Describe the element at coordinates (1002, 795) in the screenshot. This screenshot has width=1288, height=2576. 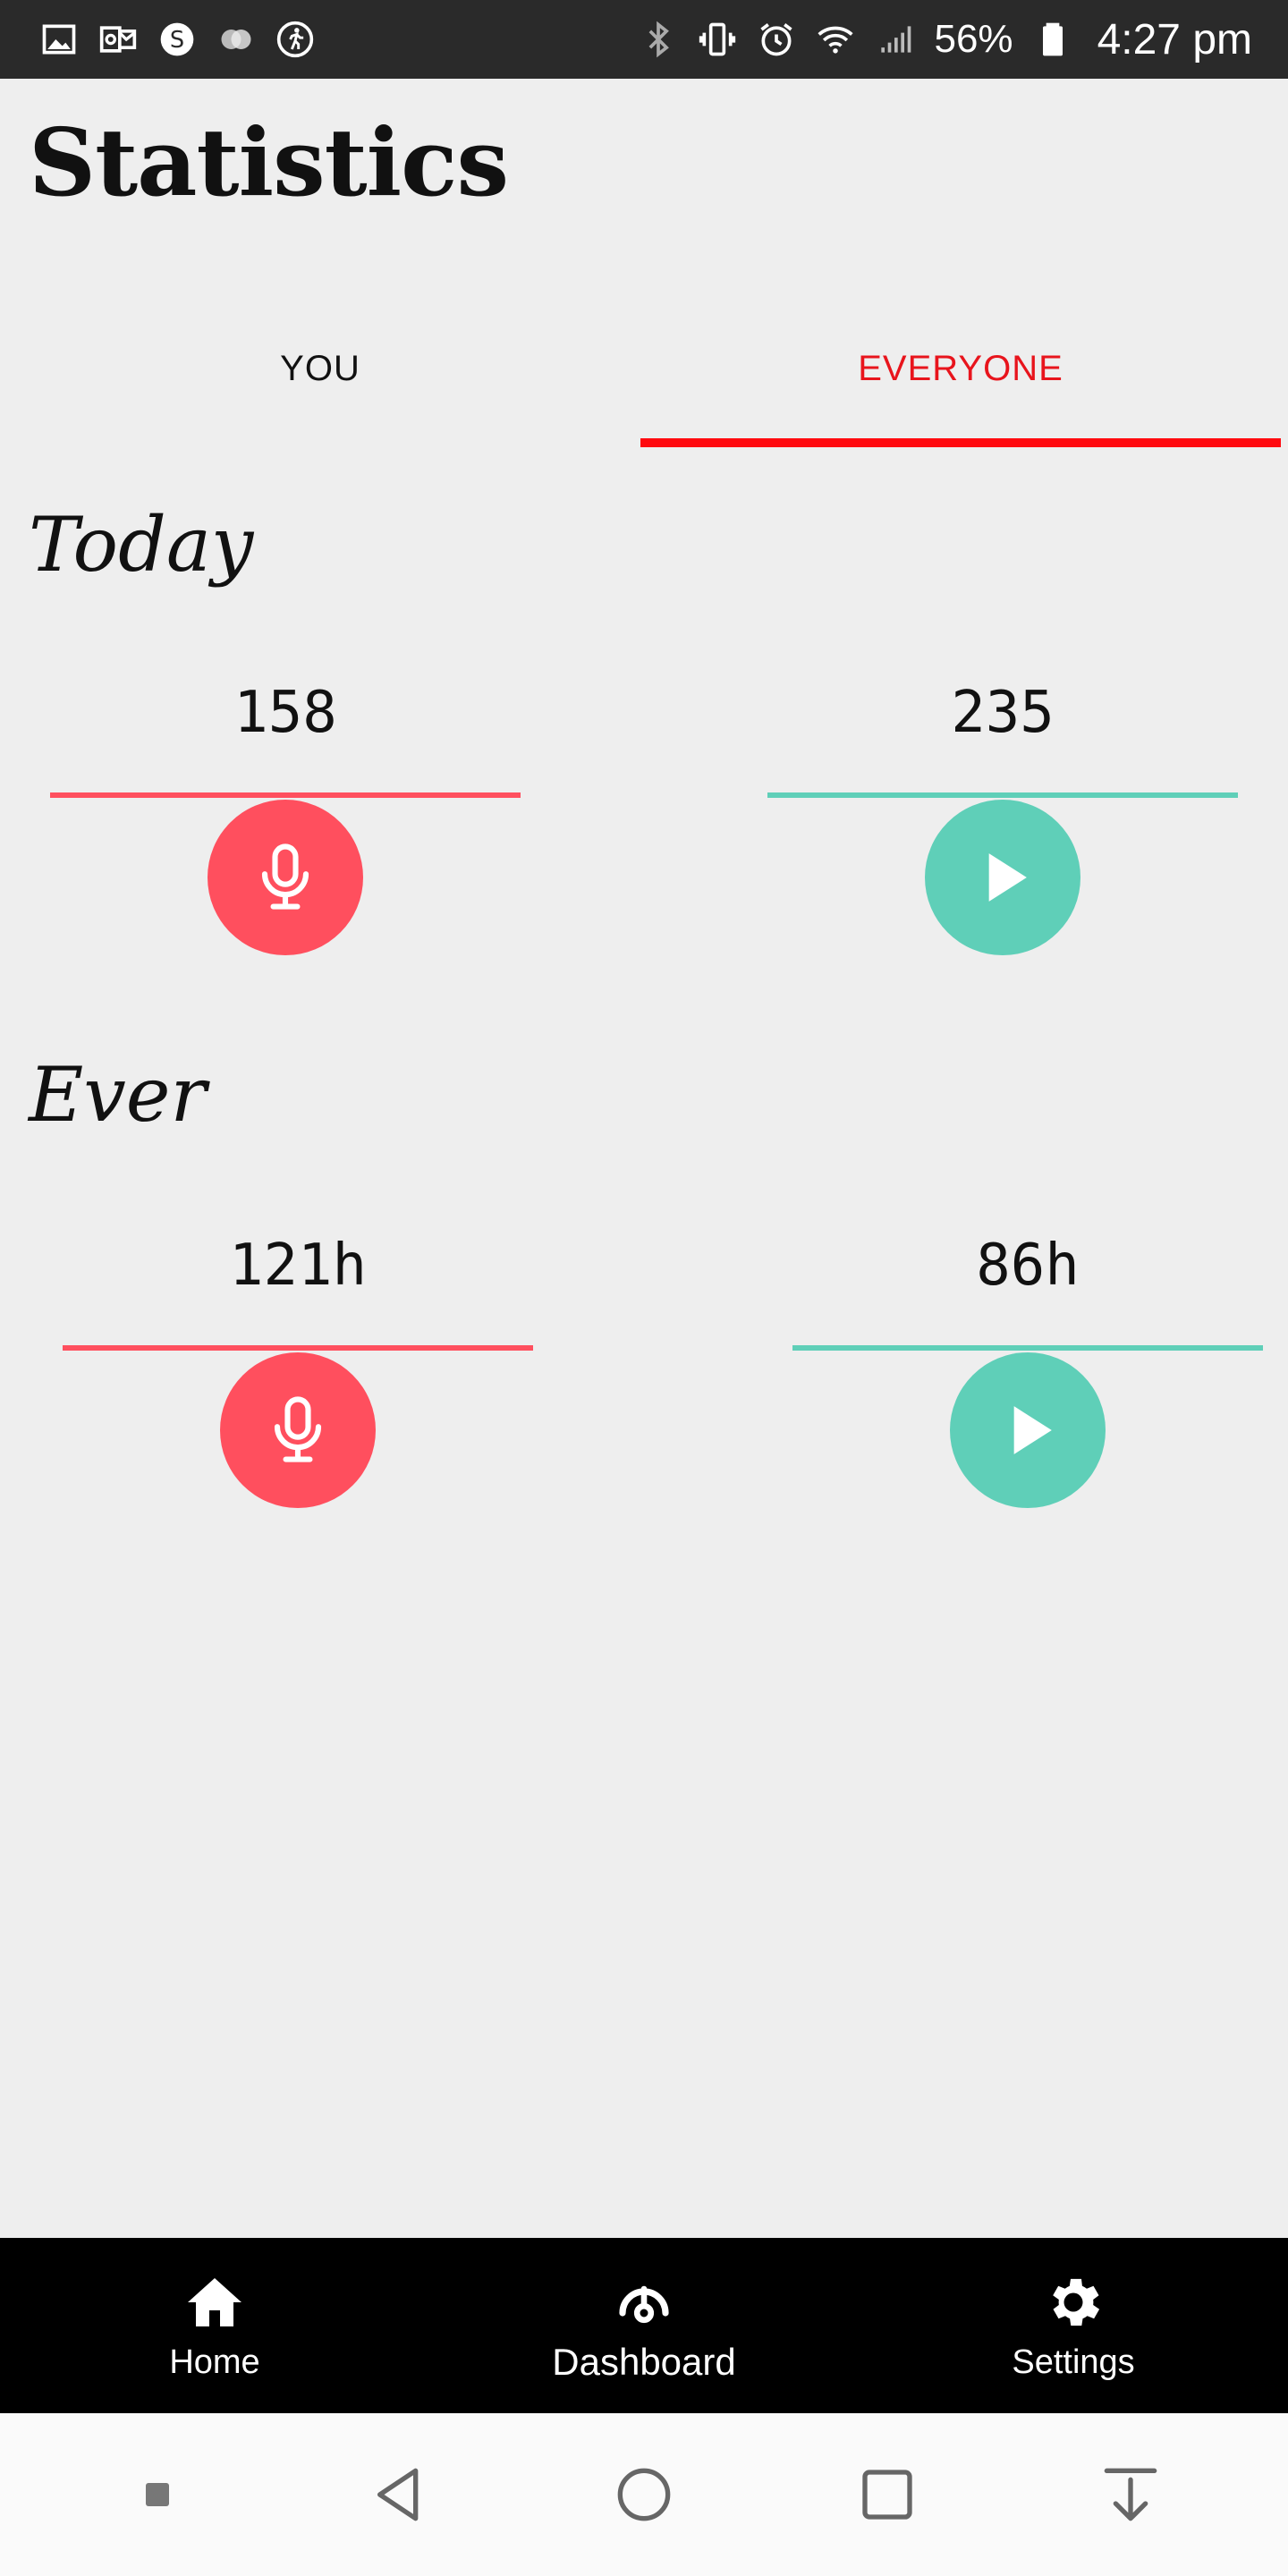
I see `today-listens-divider` at that location.